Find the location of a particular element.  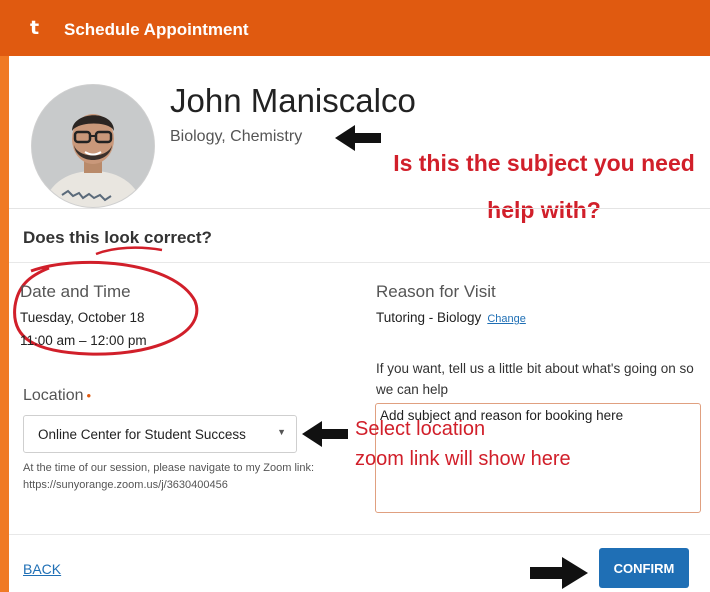

location-select: Online Center for Student Success ▼ is located at coordinates (160, 434).